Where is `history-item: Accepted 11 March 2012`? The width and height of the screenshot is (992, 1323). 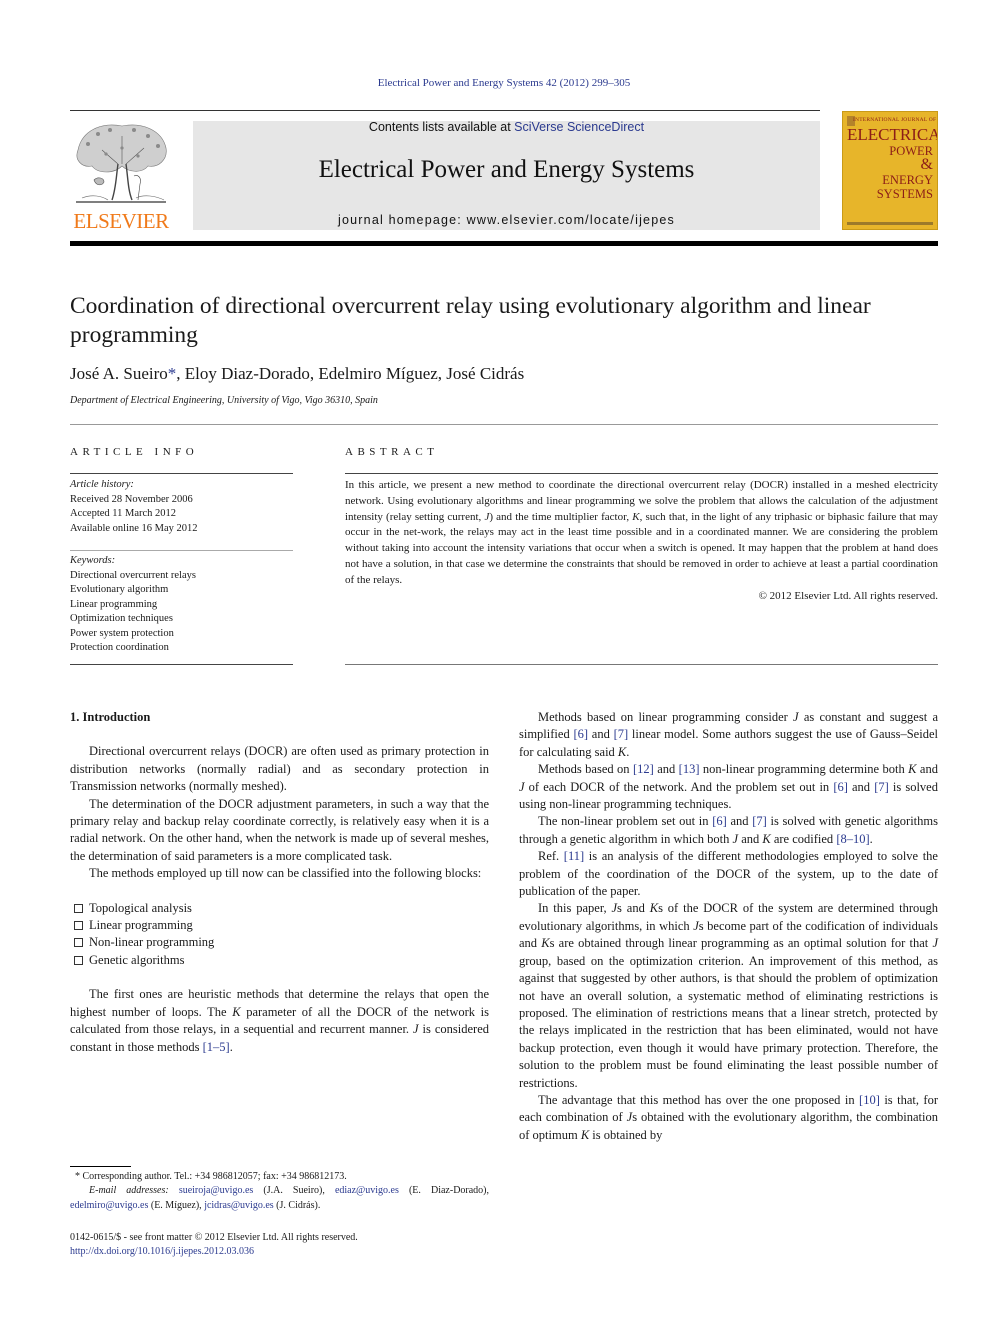
history-item: Accepted 11 March 2012 is located at coordinates (123, 513).